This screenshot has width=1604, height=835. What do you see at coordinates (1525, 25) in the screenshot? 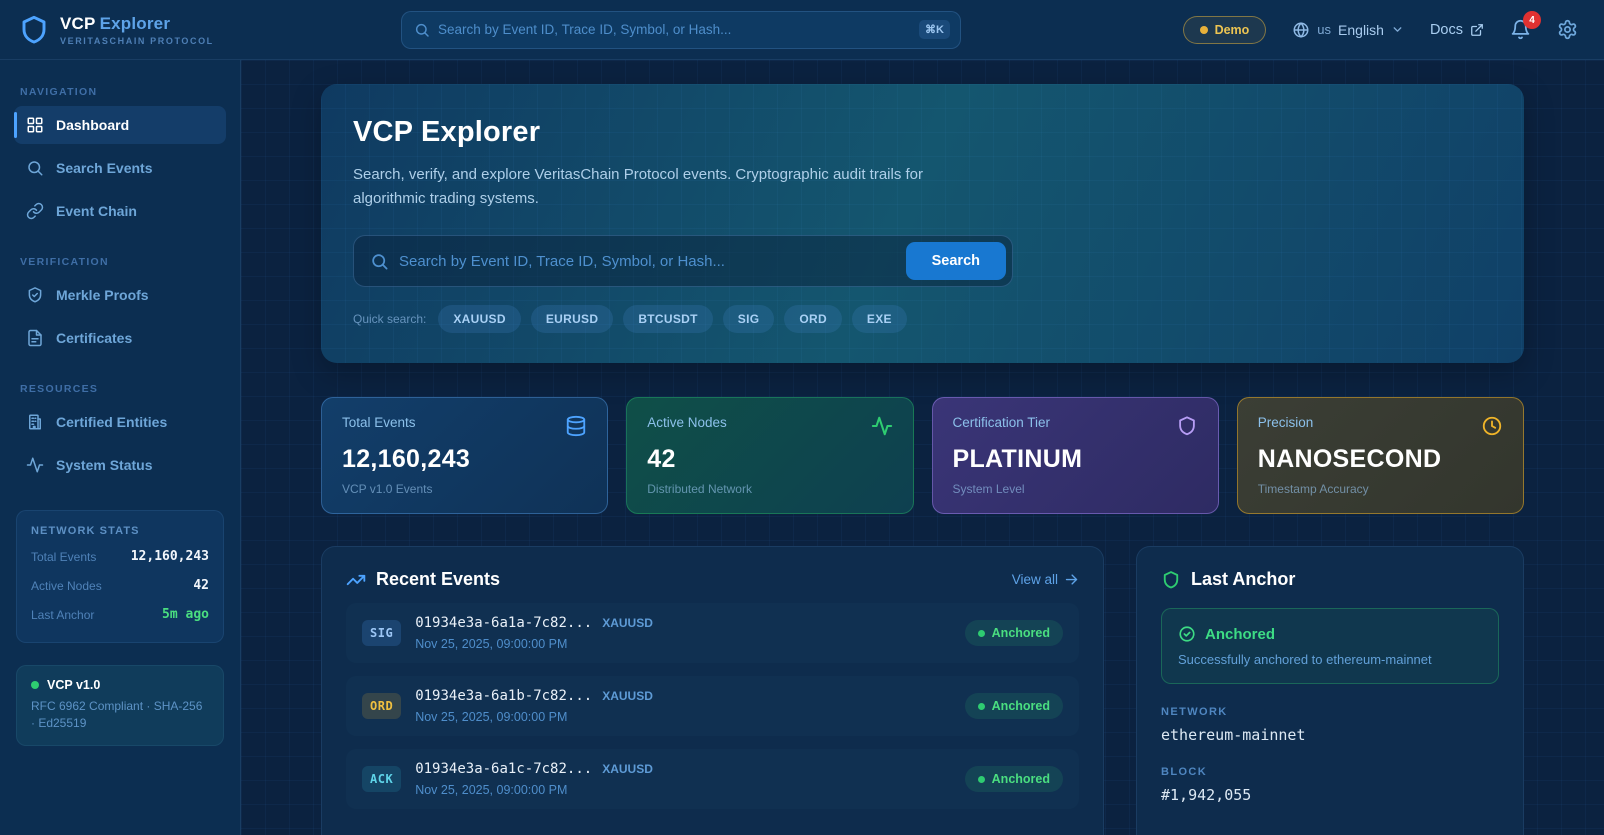
I see `notifications-button: 4` at bounding box center [1525, 25].